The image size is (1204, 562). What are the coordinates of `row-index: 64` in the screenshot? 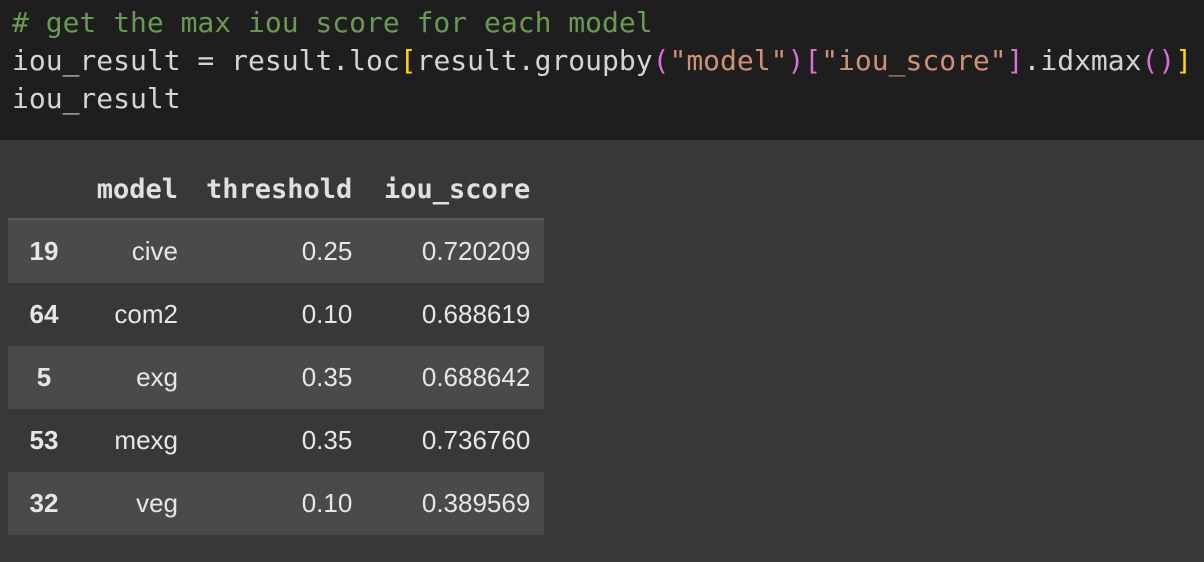 It's located at (44, 314).